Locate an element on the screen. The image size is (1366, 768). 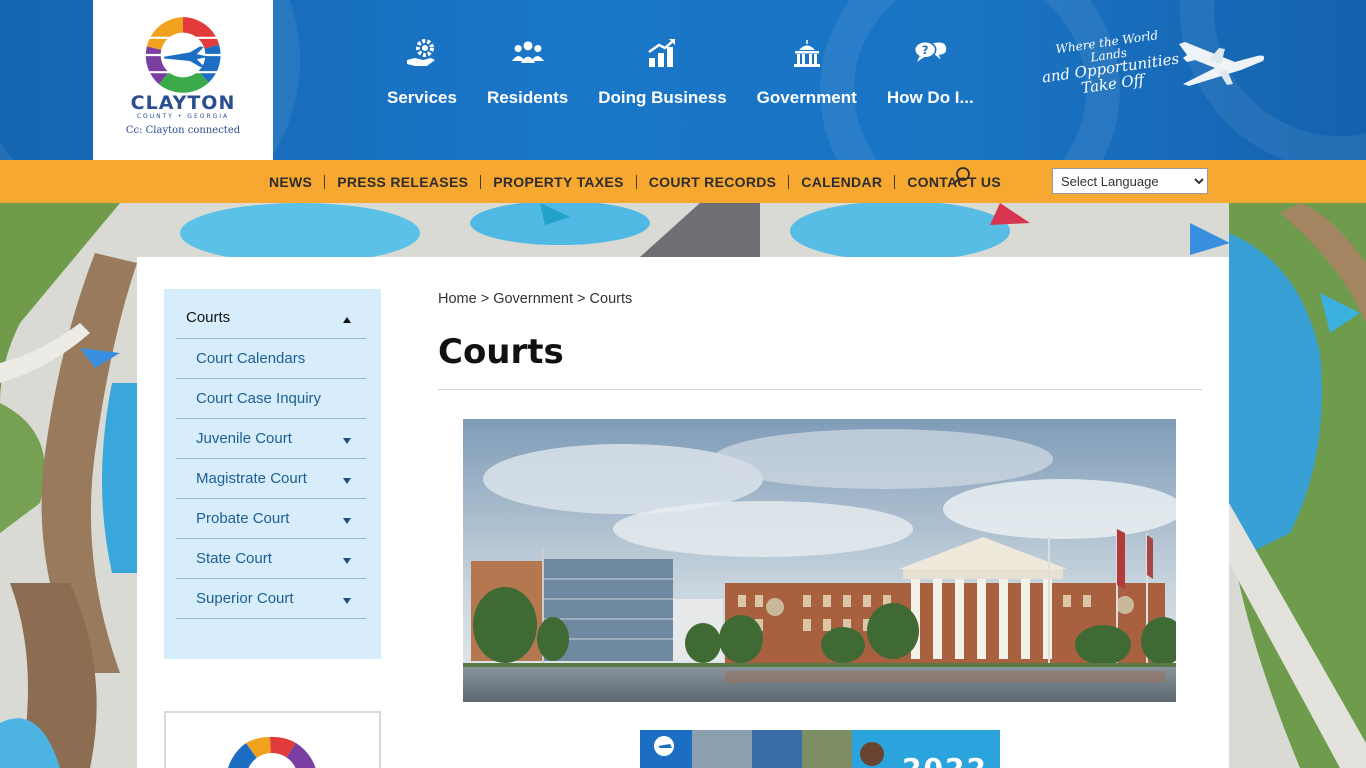
sidebar-item-juvenile-court: Juvenile Court is located at coordinates (271, 439).